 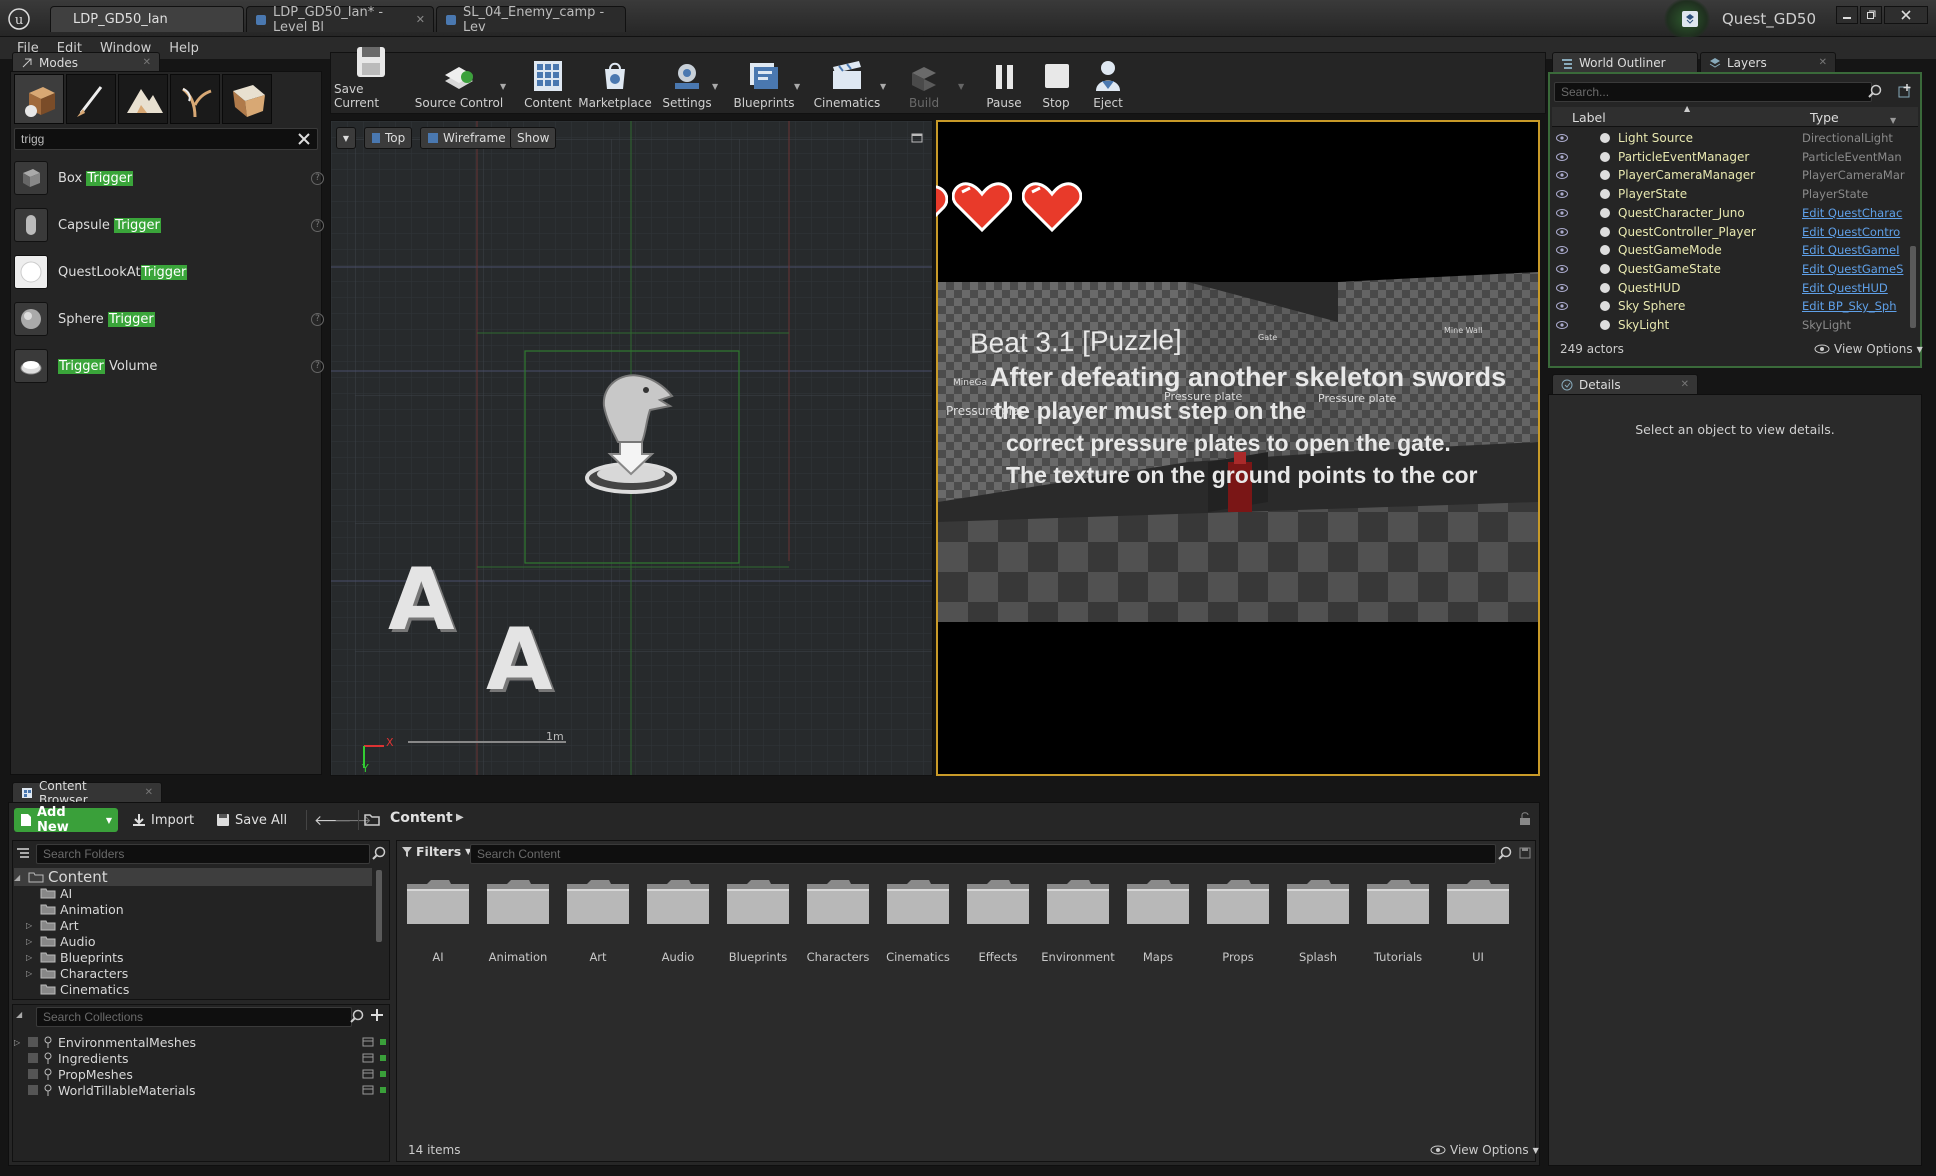 What do you see at coordinates (847, 83) in the screenshot?
I see `cinematics-button: Cinematics` at bounding box center [847, 83].